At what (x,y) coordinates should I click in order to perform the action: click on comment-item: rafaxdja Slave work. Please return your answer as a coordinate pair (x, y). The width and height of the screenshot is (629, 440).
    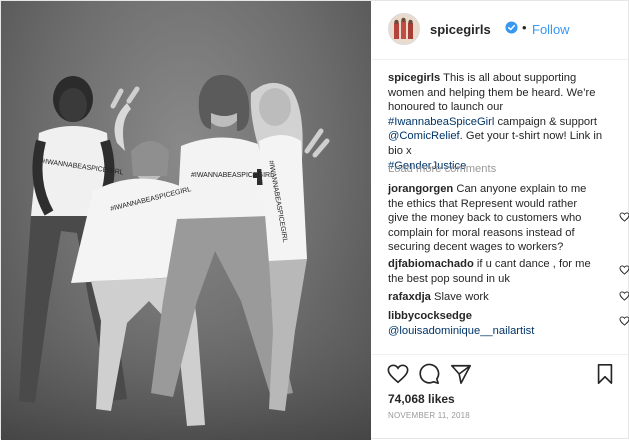
    Looking at the image, I should click on (494, 297).